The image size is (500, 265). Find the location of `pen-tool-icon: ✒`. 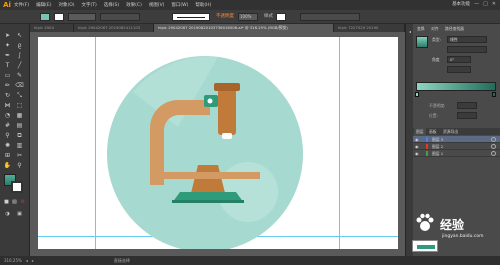

pen-tool-icon: ✒ is located at coordinates (7, 56).